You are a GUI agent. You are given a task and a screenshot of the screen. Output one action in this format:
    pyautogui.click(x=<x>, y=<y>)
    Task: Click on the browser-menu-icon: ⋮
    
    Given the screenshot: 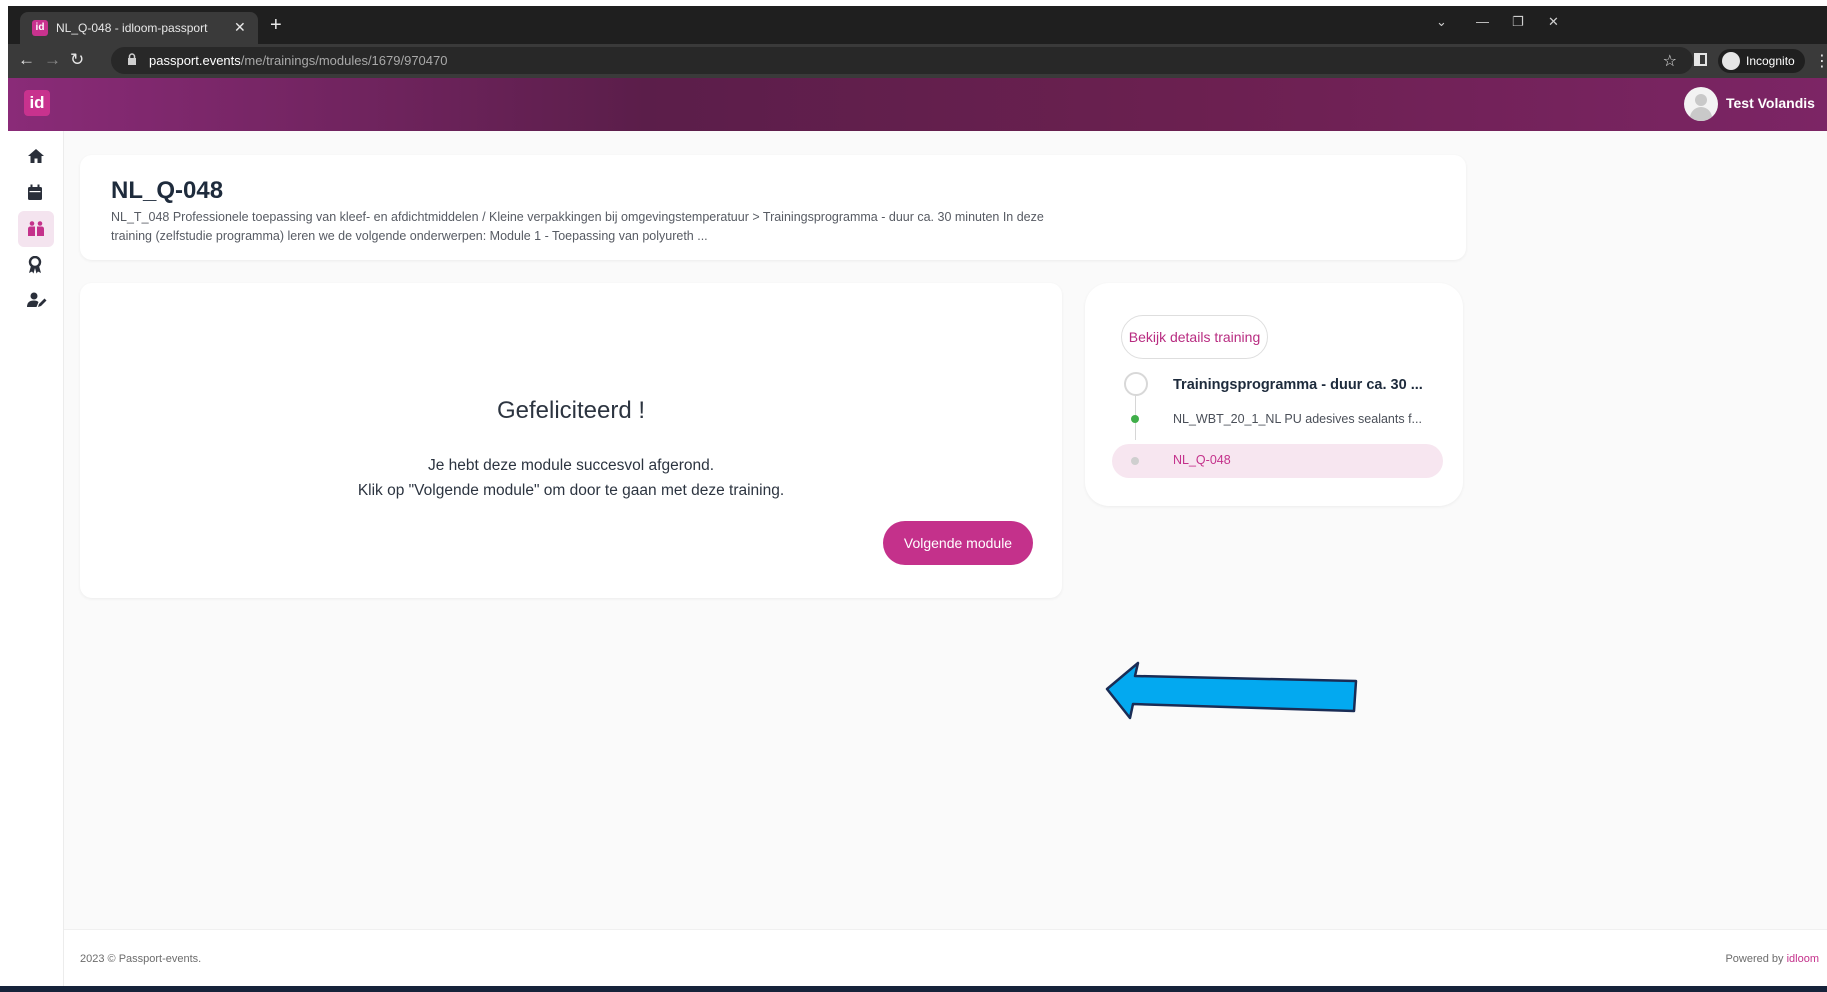 What is the action you would take?
    pyautogui.click(x=1820, y=61)
    